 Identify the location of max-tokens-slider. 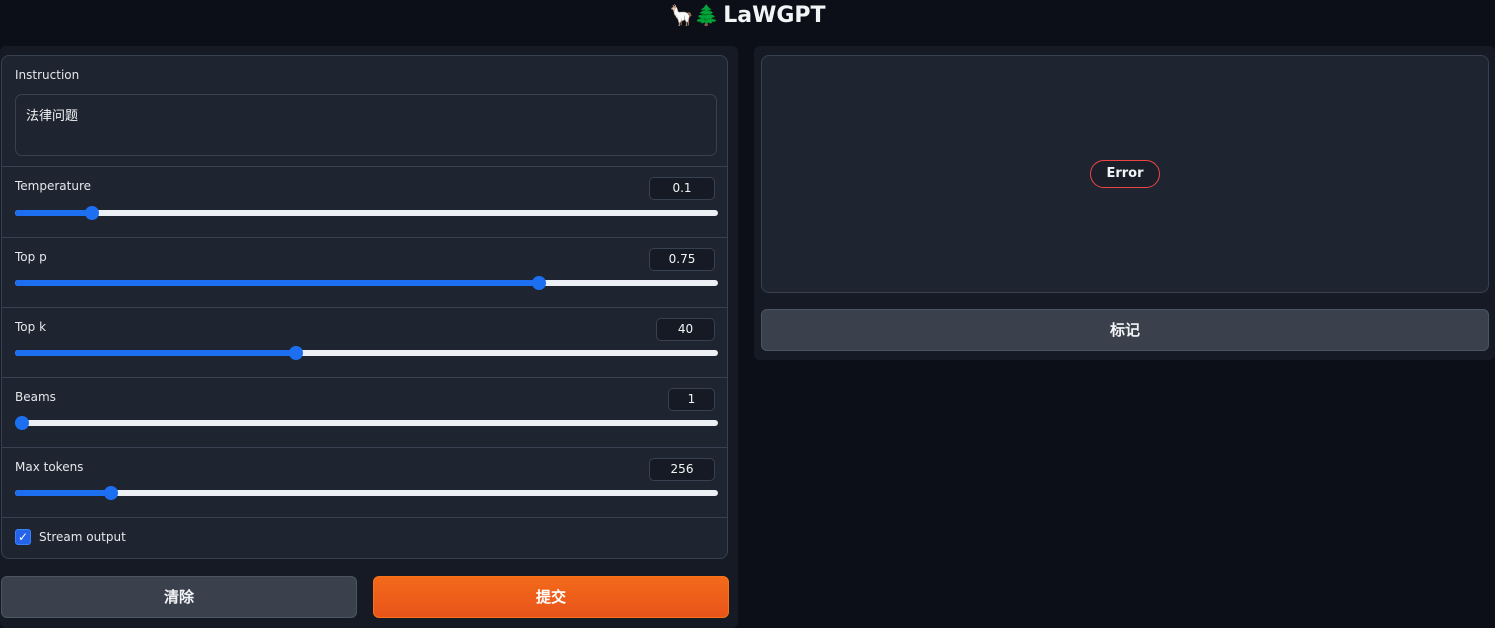
(366, 493).